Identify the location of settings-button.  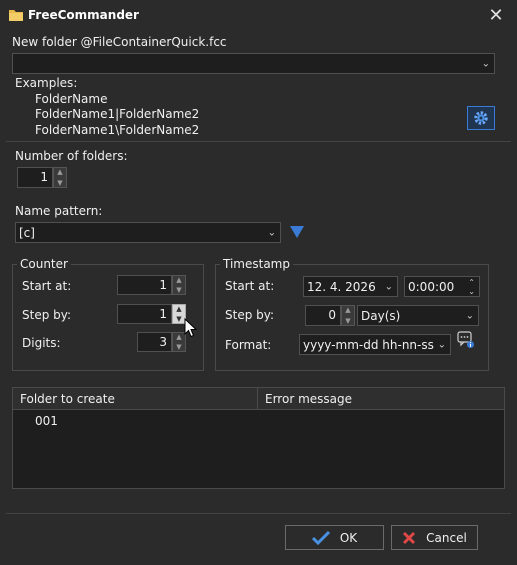
(481, 118).